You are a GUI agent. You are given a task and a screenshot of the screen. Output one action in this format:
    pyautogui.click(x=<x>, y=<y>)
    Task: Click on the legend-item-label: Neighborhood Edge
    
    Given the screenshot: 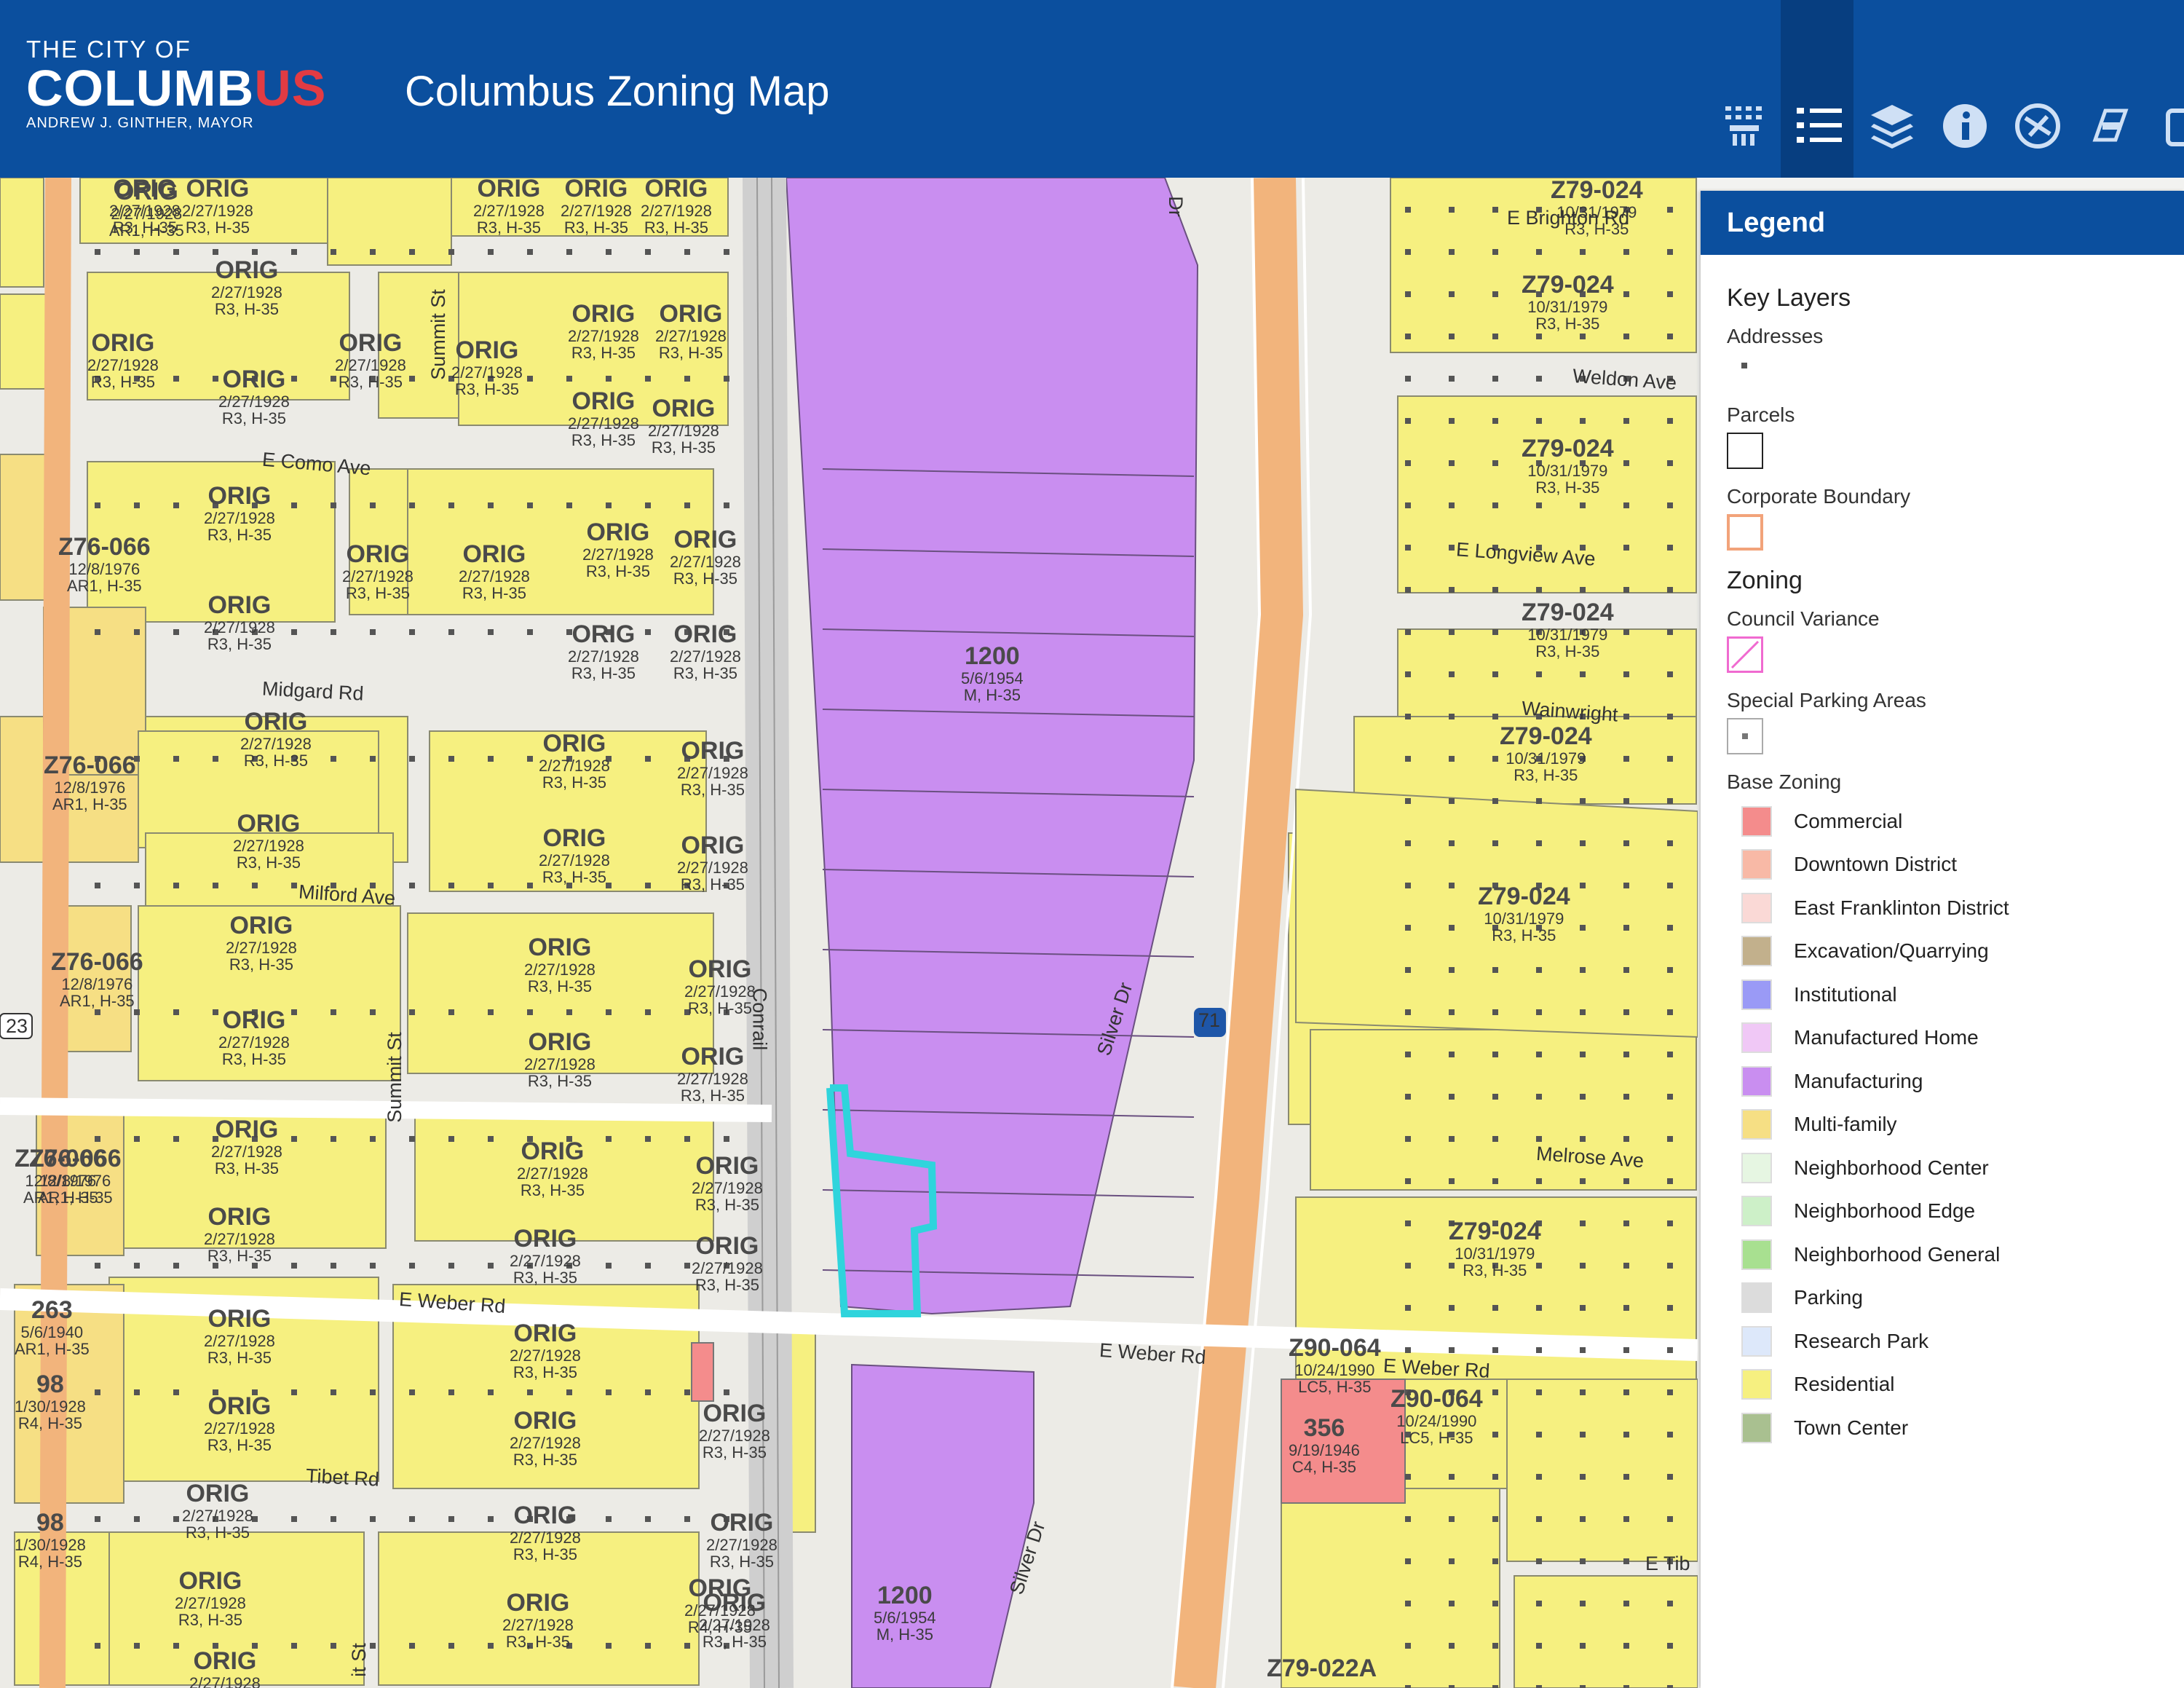 What is the action you would take?
    pyautogui.click(x=1885, y=1211)
    